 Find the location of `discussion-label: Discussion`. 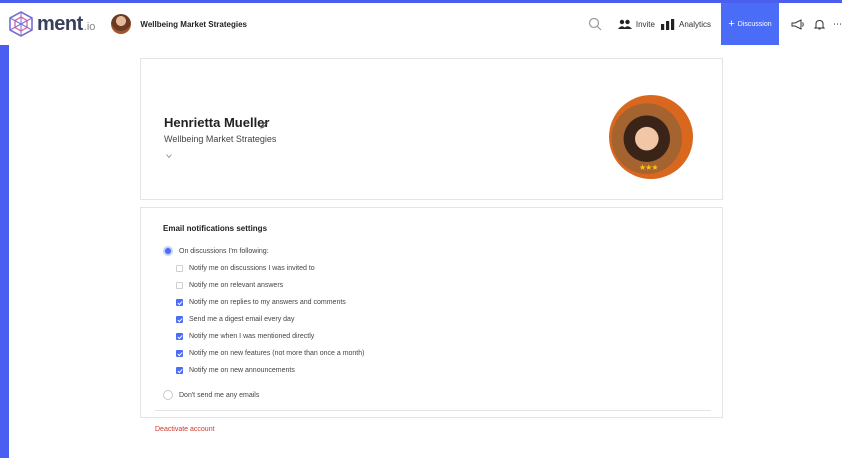

discussion-label: Discussion is located at coordinates (754, 24).